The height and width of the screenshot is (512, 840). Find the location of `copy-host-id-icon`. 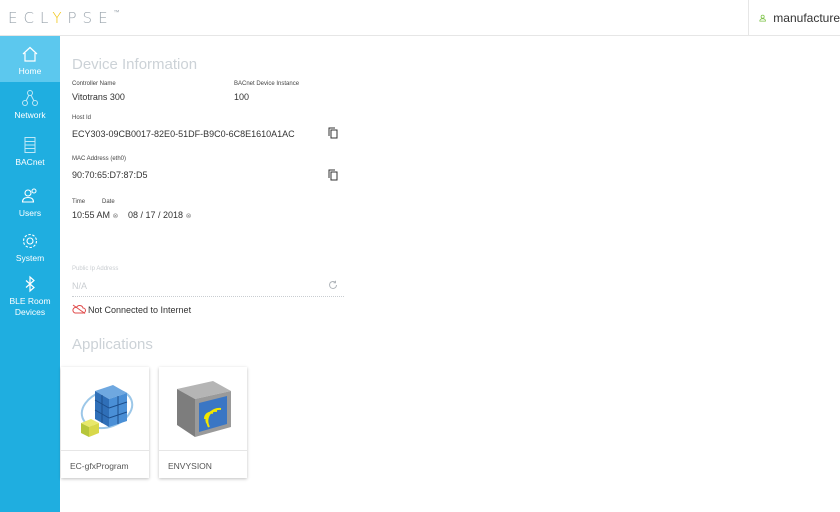

copy-host-id-icon is located at coordinates (333, 133).